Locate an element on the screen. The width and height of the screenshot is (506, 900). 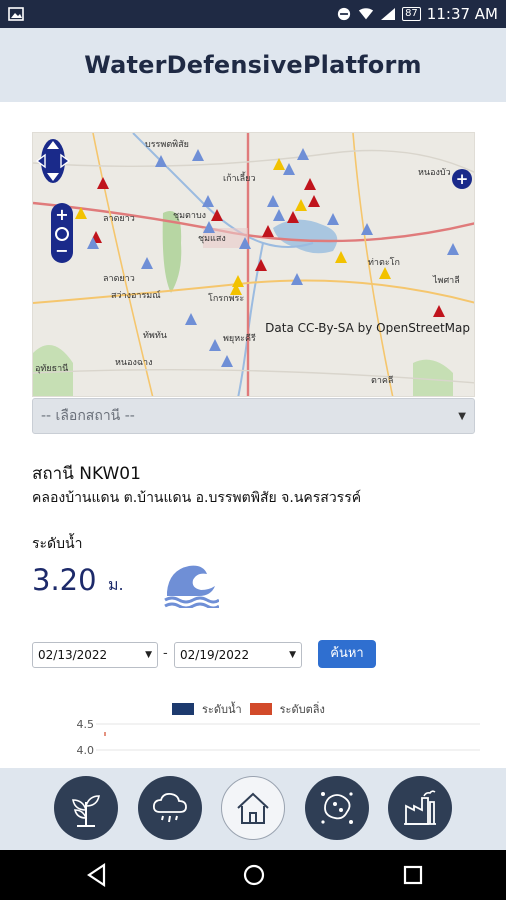
battery-level: 87 is located at coordinates (411, 14).